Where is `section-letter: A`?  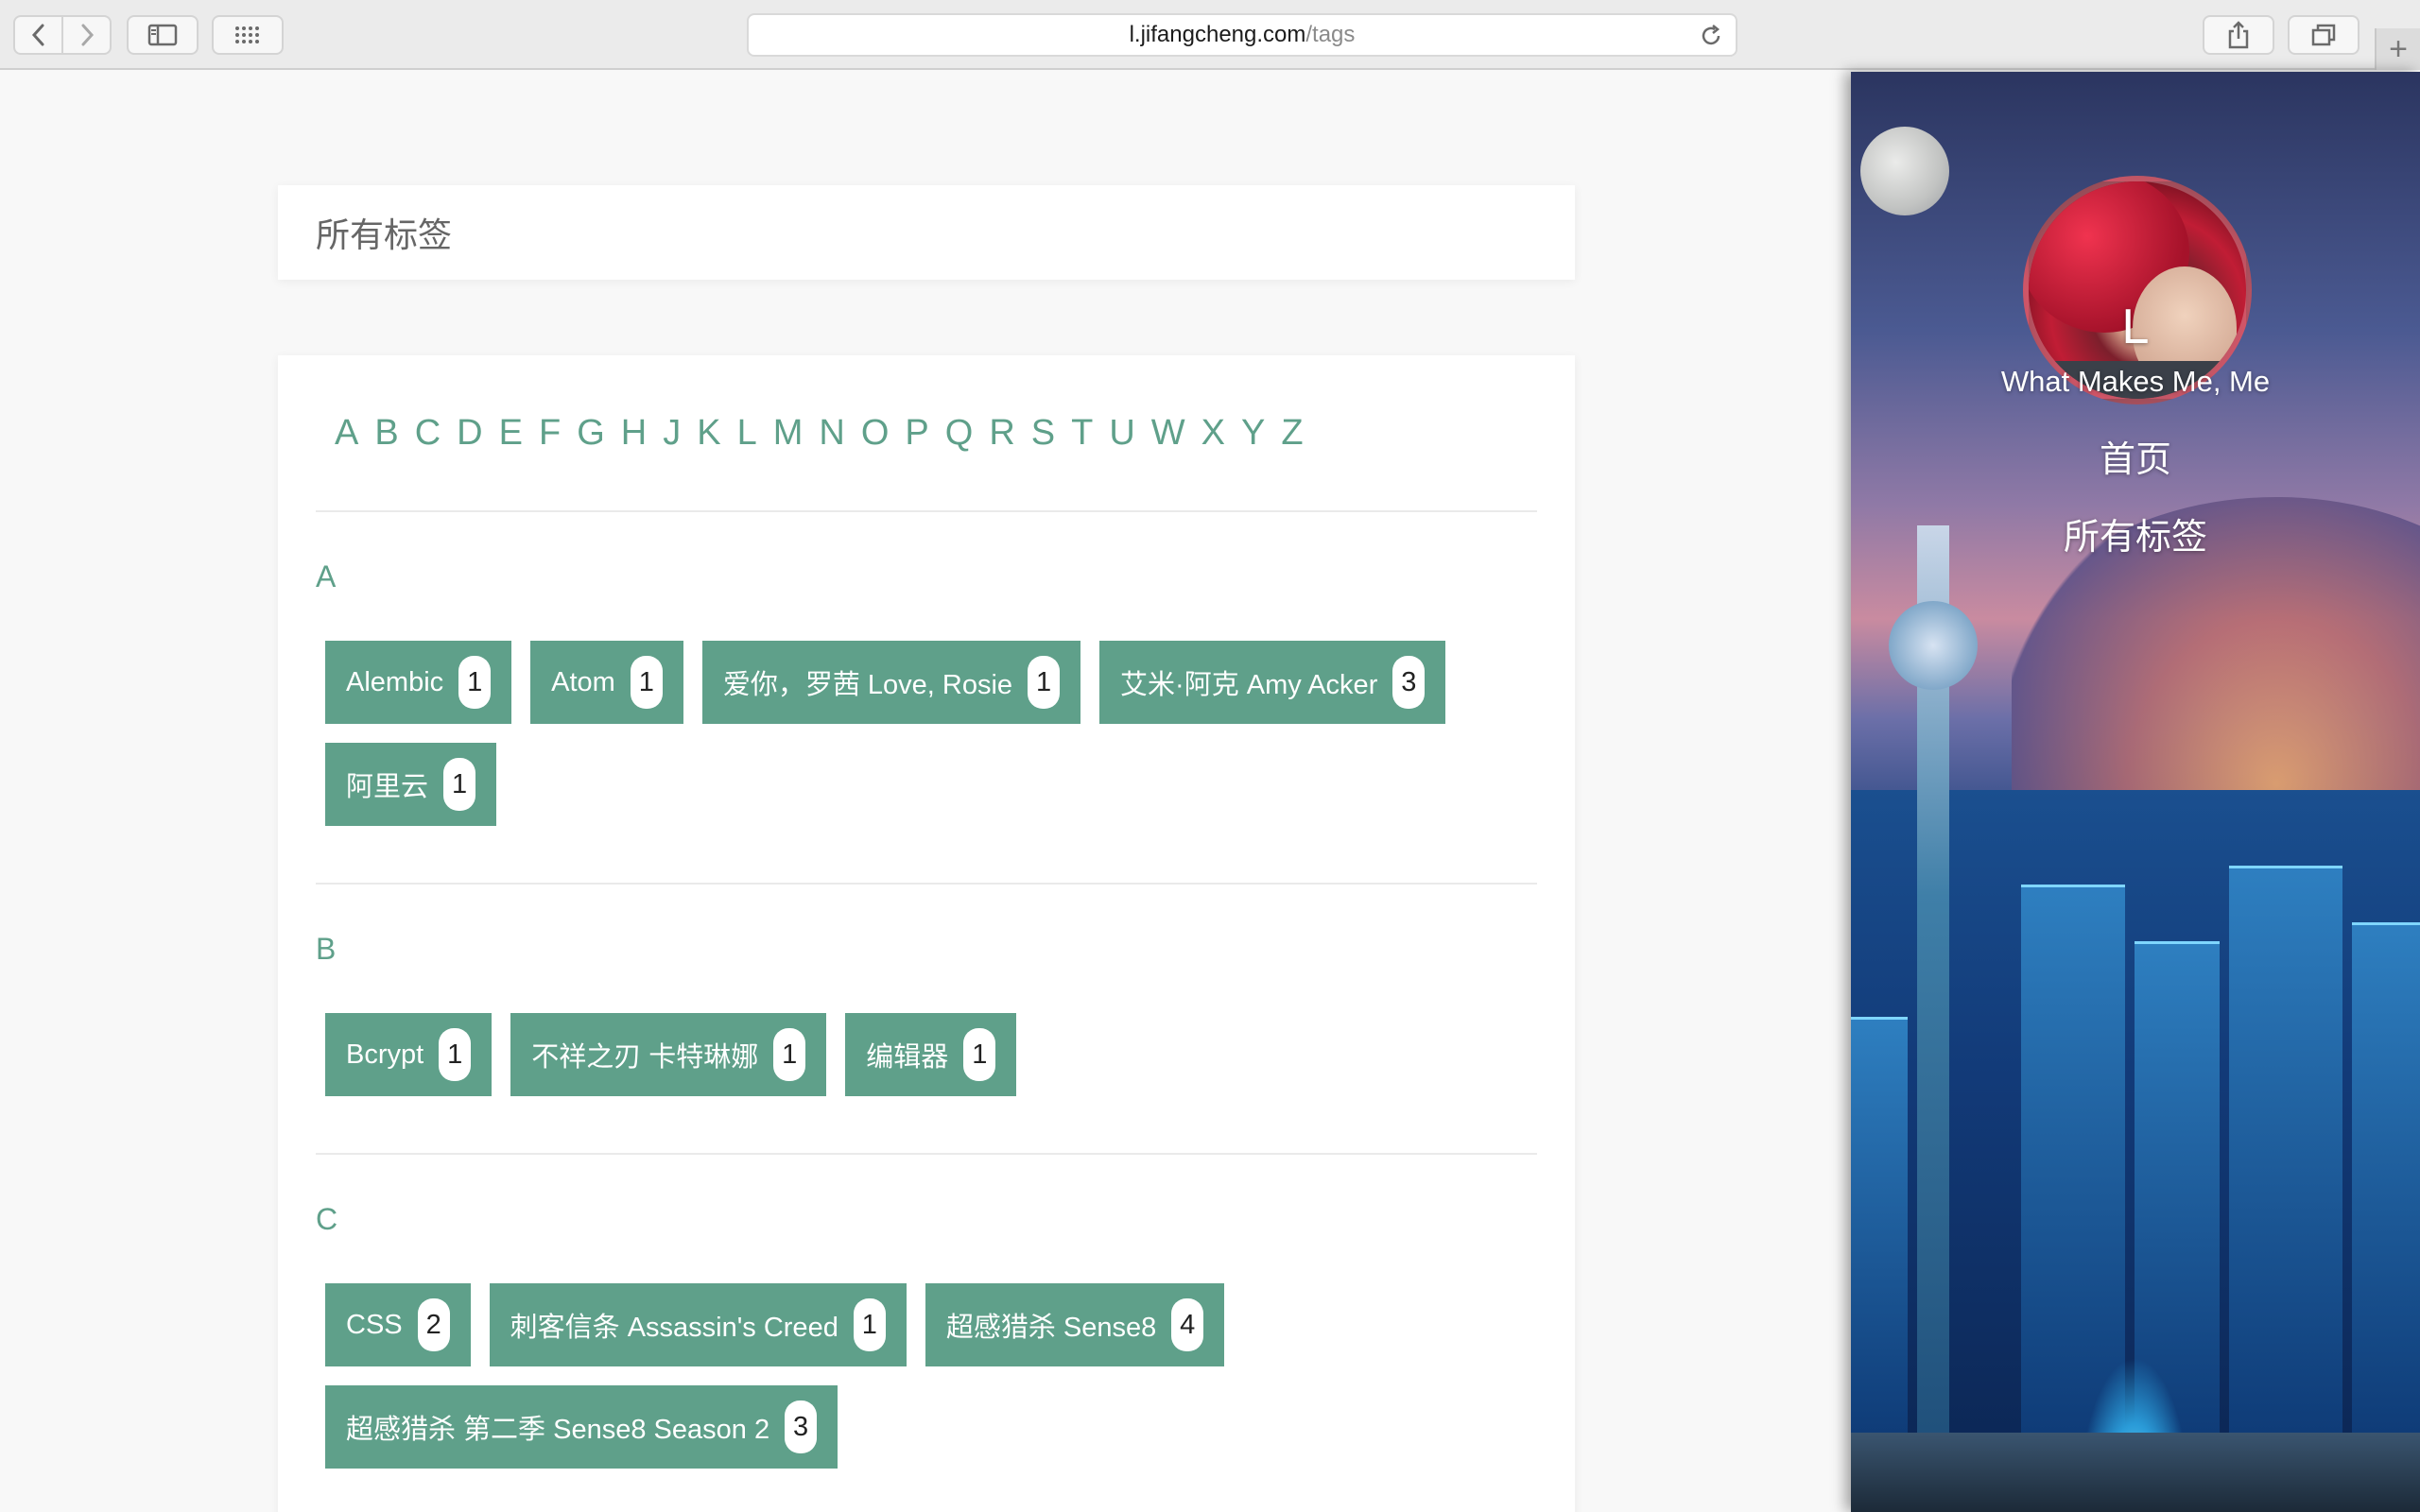
section-letter: A is located at coordinates (326, 576).